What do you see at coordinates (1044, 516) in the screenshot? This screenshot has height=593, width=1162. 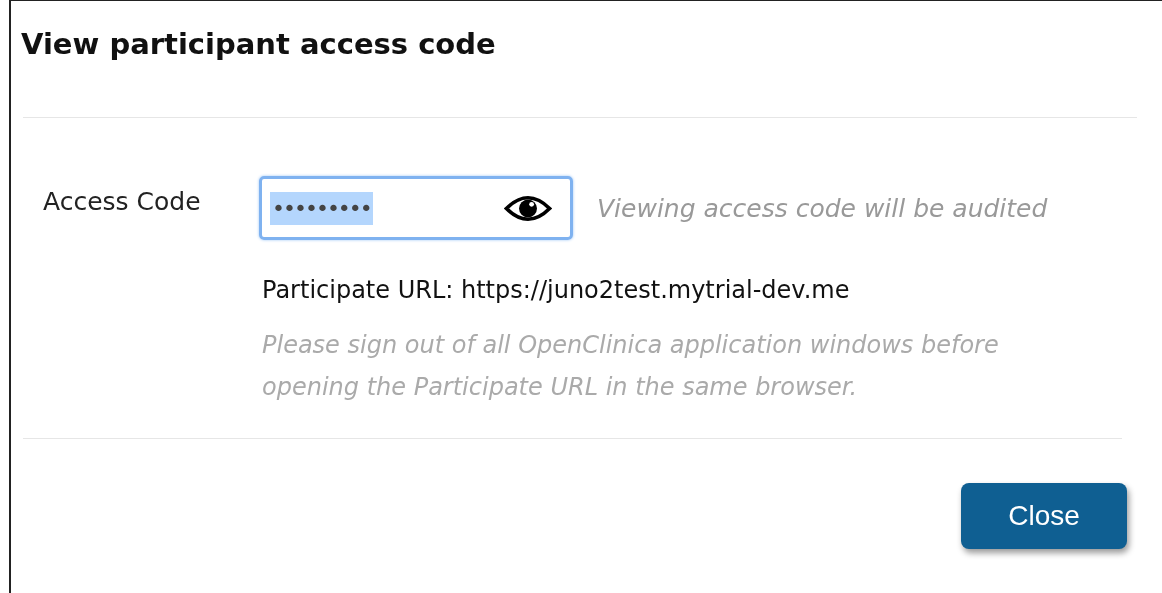 I see `close-button: Close` at bounding box center [1044, 516].